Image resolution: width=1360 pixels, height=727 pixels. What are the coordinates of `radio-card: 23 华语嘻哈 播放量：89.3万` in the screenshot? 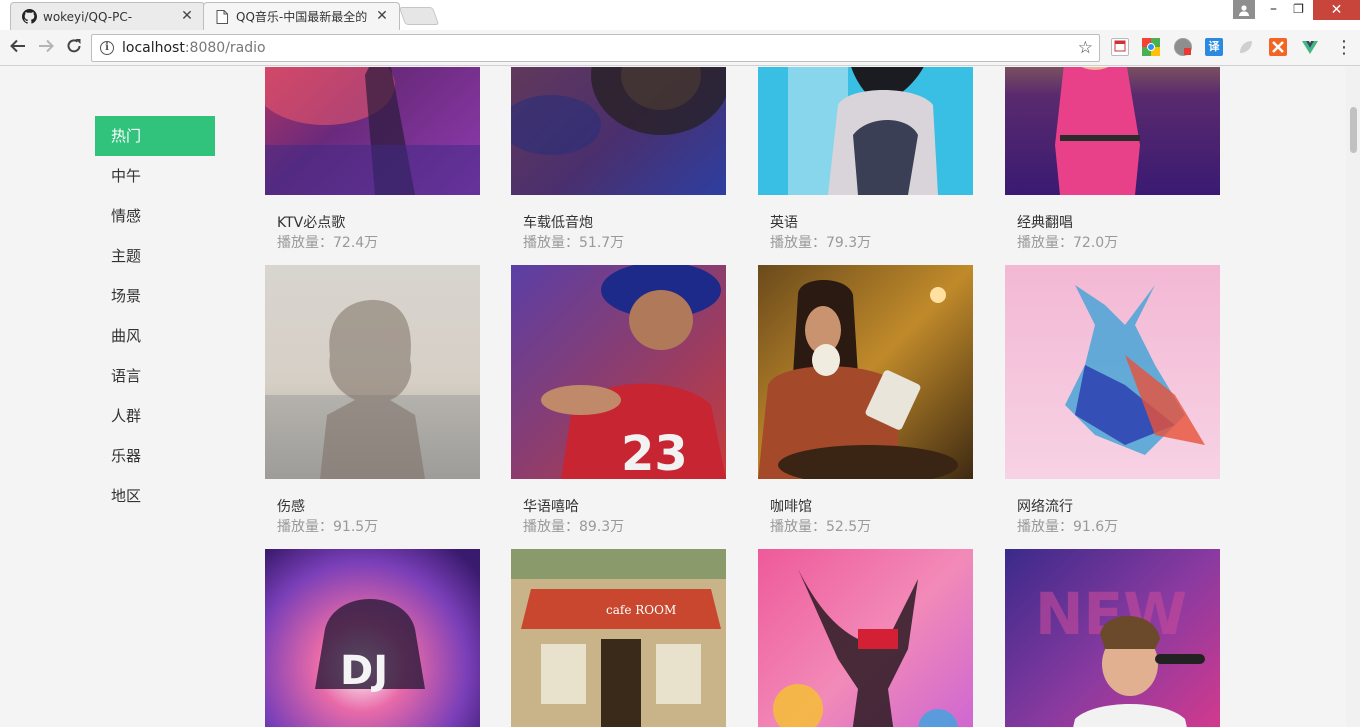 It's located at (618, 400).